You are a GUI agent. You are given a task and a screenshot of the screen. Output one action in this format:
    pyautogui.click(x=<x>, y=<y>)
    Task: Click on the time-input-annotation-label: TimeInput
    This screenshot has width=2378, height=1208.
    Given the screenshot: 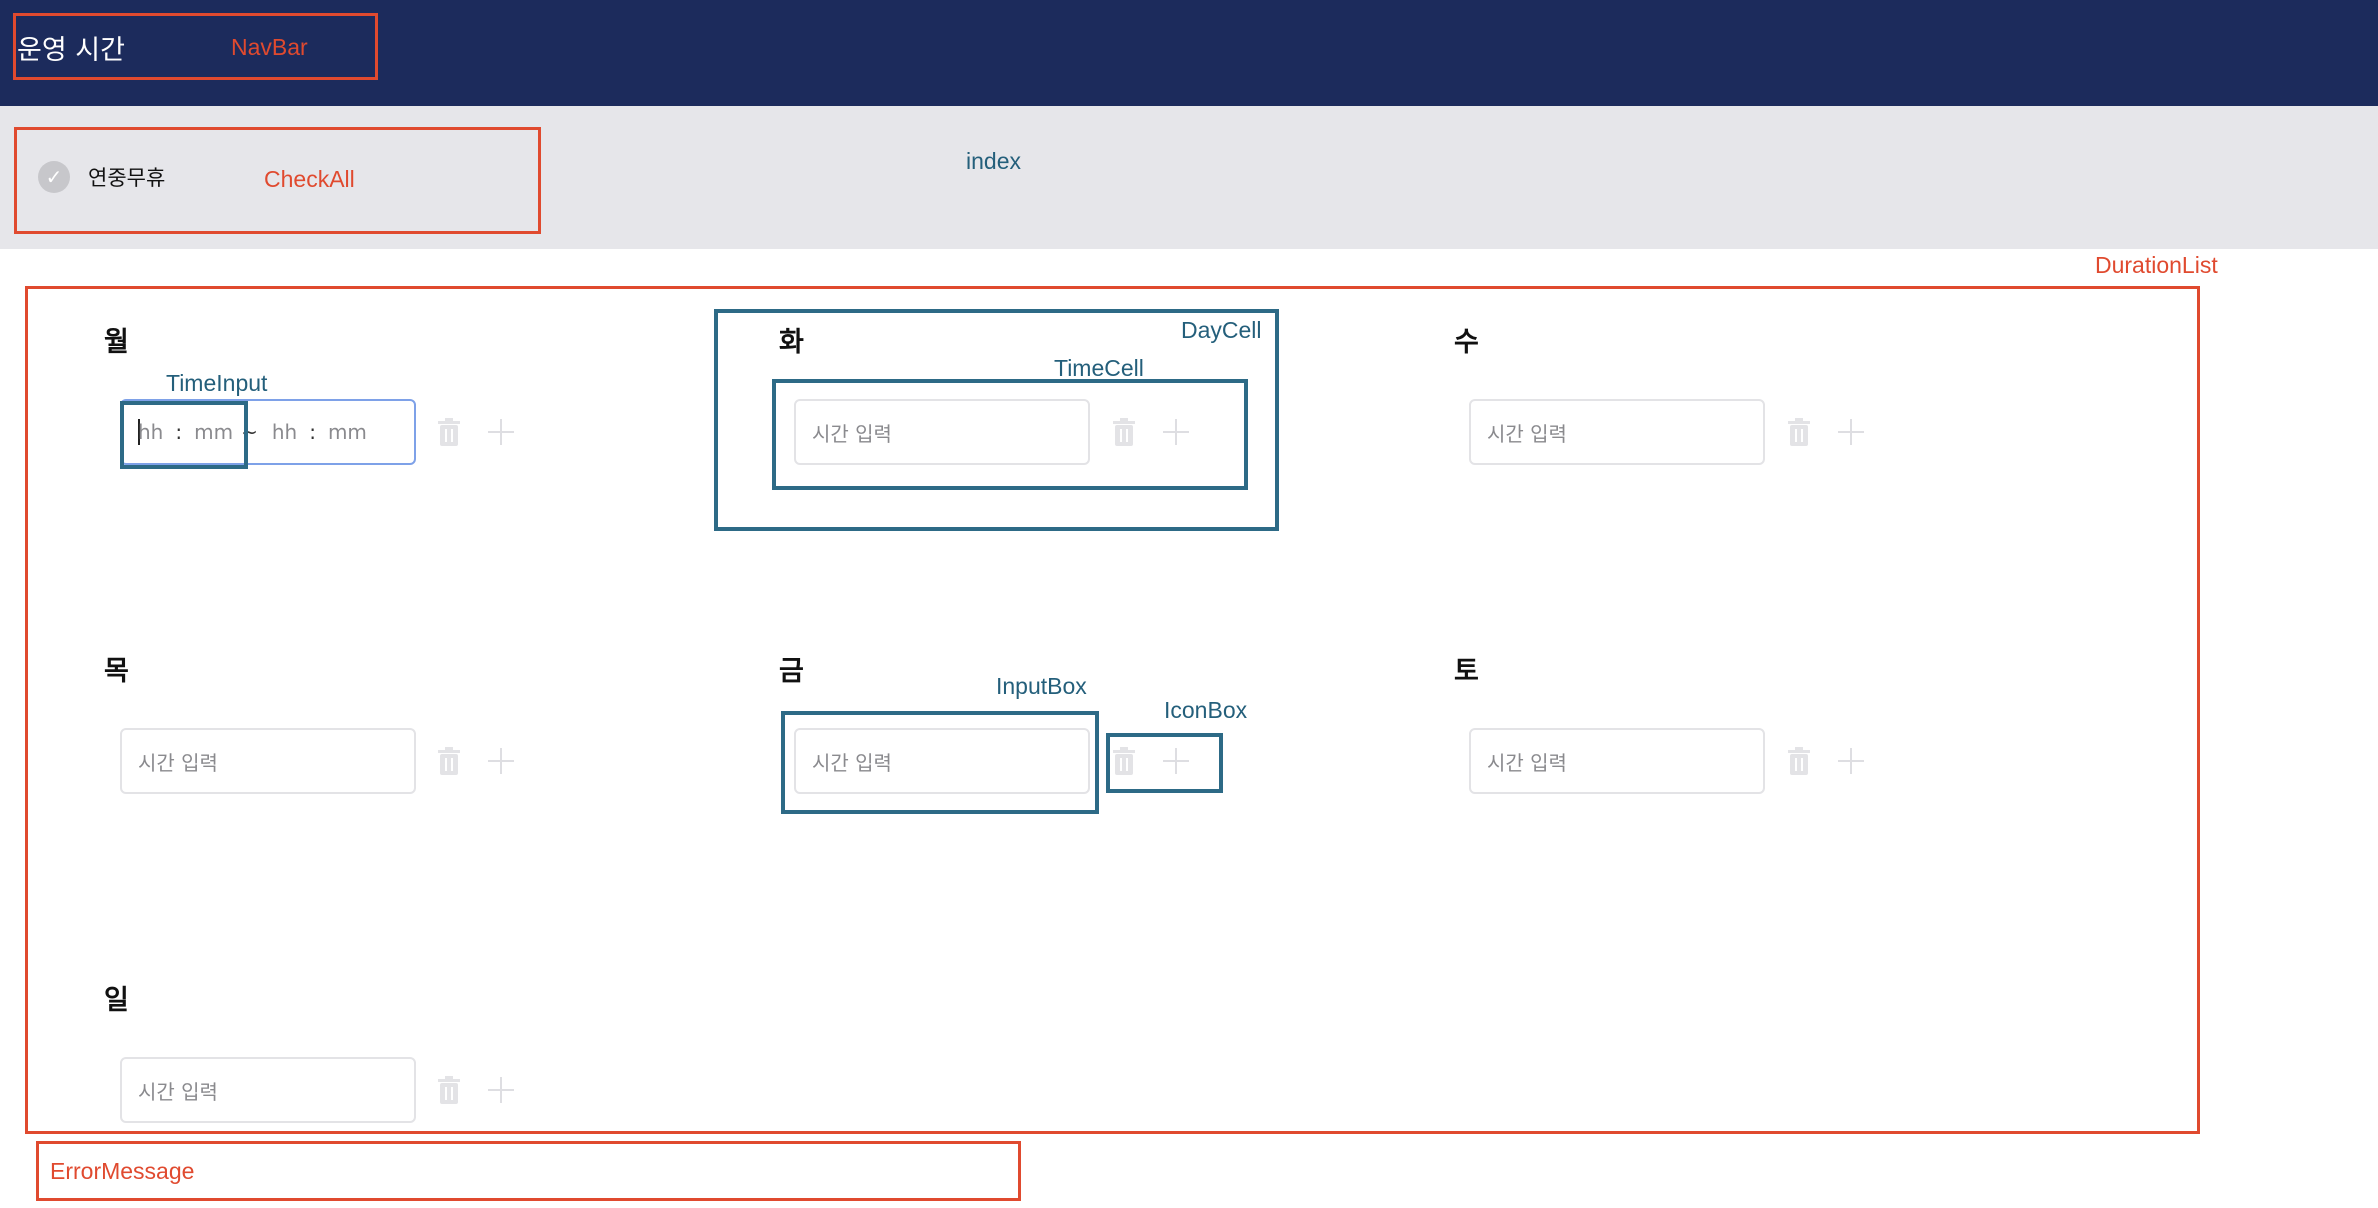 What is the action you would take?
    pyautogui.click(x=217, y=383)
    